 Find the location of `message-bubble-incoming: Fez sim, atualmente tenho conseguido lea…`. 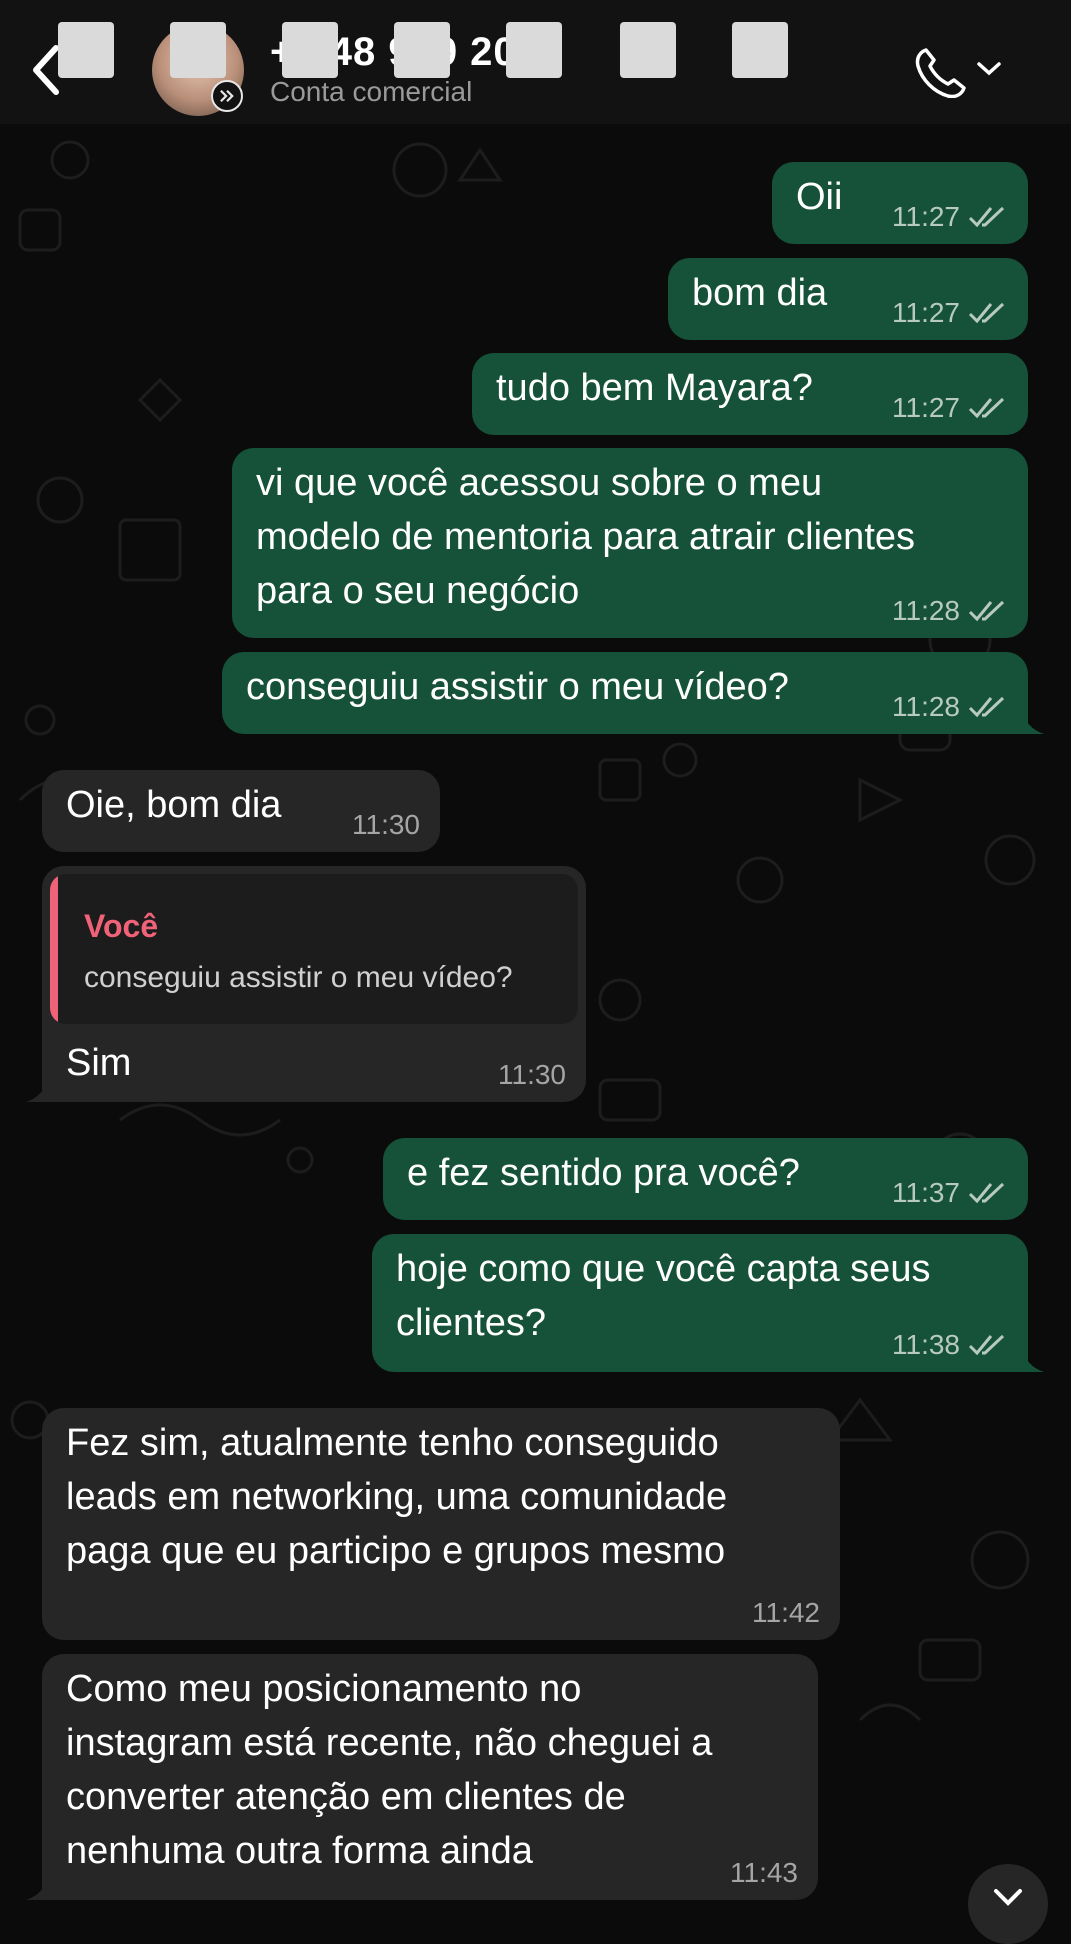

message-bubble-incoming: Fez sim, atualmente tenho conseguido lea… is located at coordinates (441, 1524).